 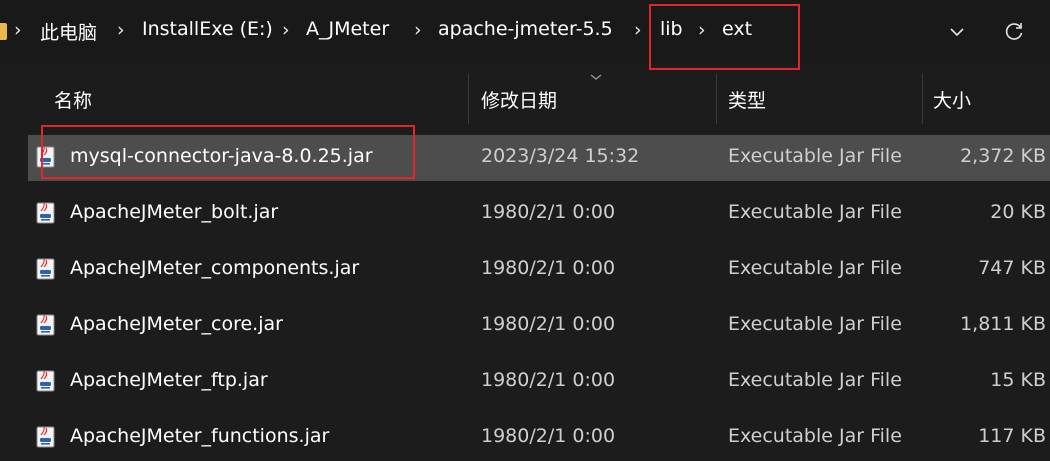 What do you see at coordinates (737, 29) in the screenshot?
I see `breadcrumb-ext: ext` at bounding box center [737, 29].